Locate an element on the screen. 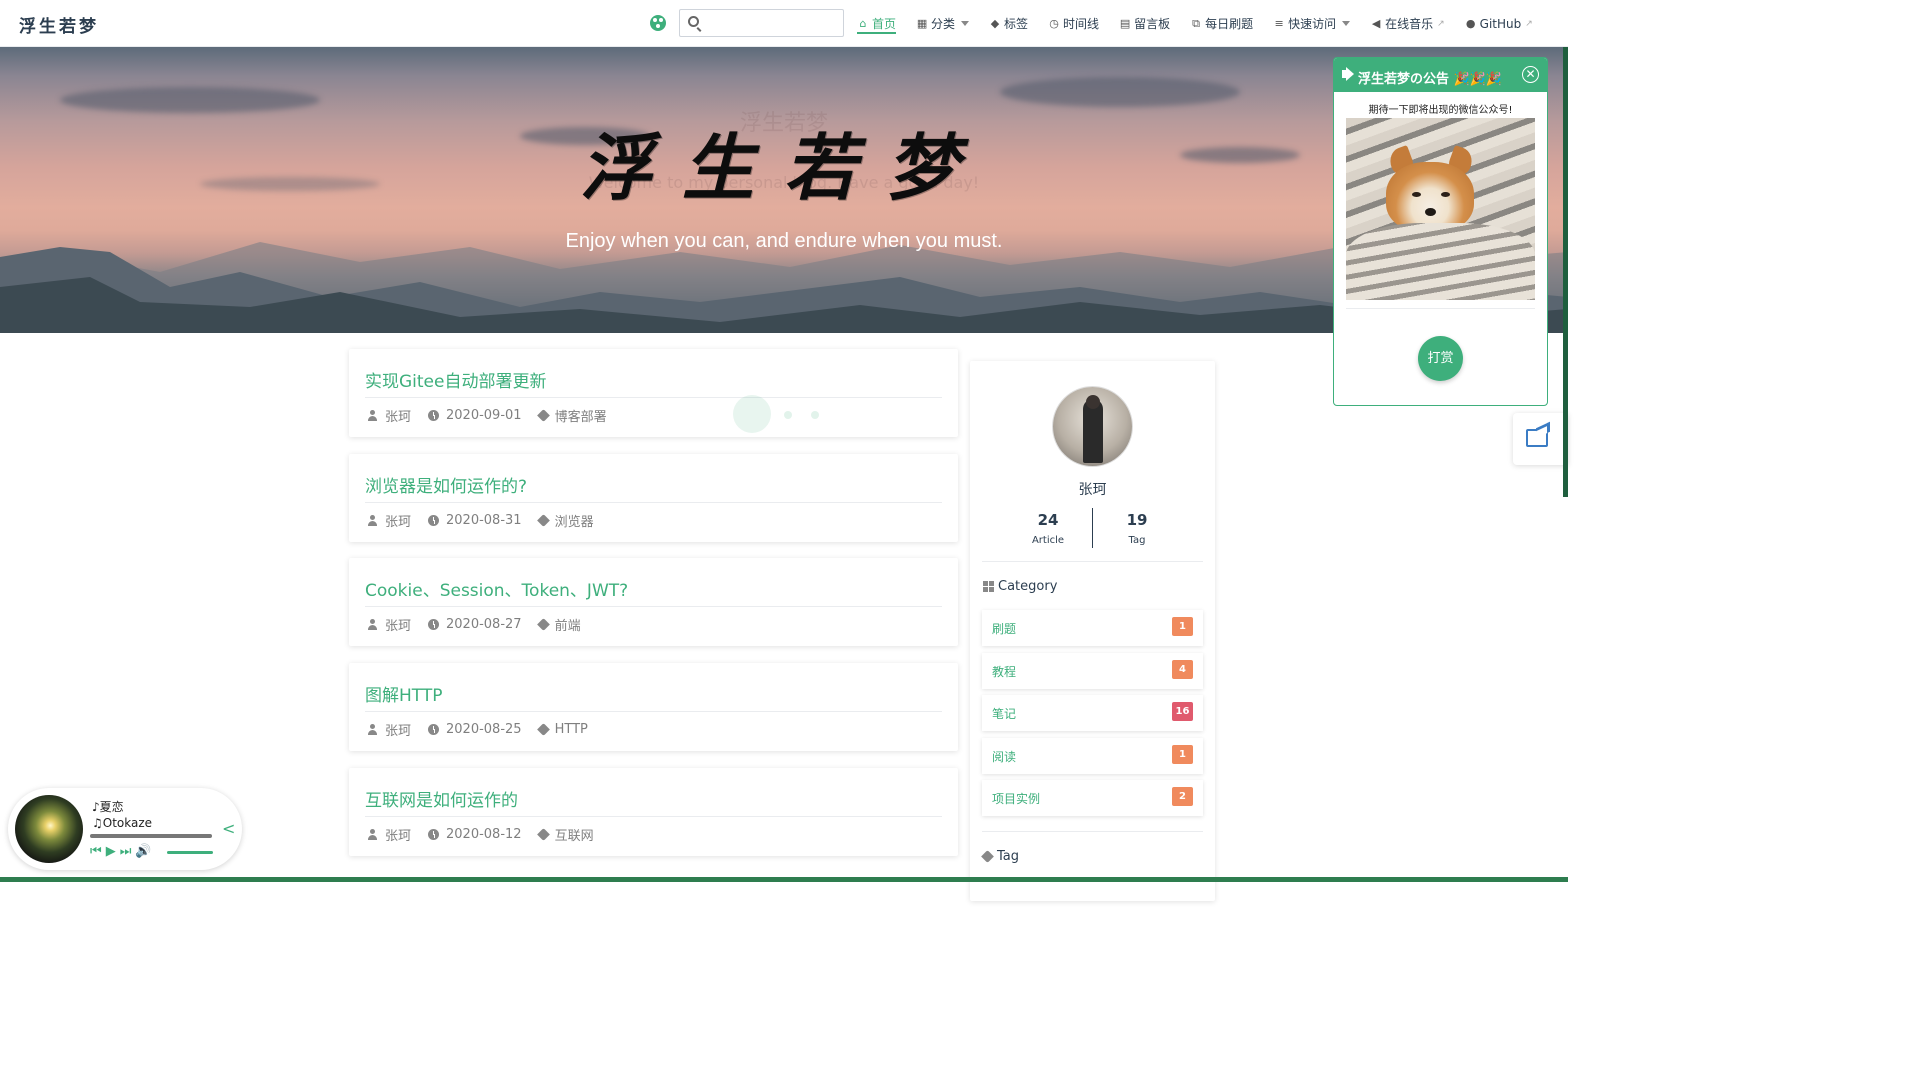  progress-bar is located at coordinates (151, 836).